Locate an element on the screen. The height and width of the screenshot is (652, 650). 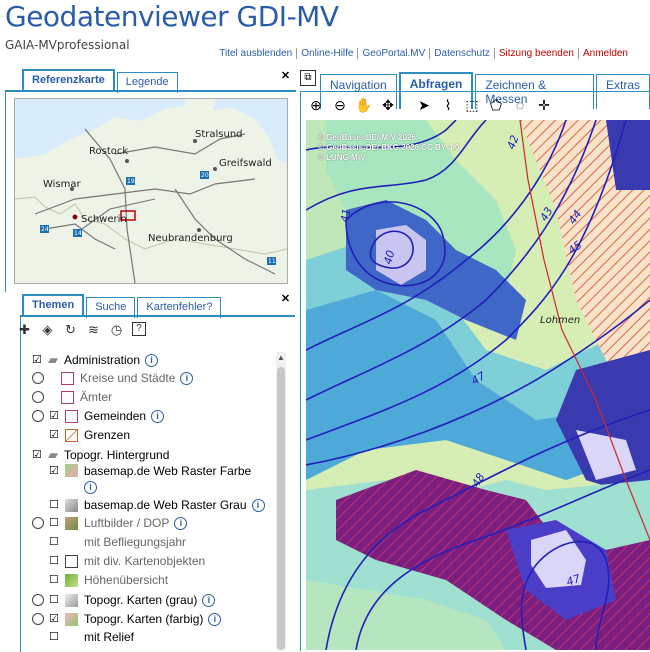
zoom-out-icon: ⊖ is located at coordinates (340, 105).